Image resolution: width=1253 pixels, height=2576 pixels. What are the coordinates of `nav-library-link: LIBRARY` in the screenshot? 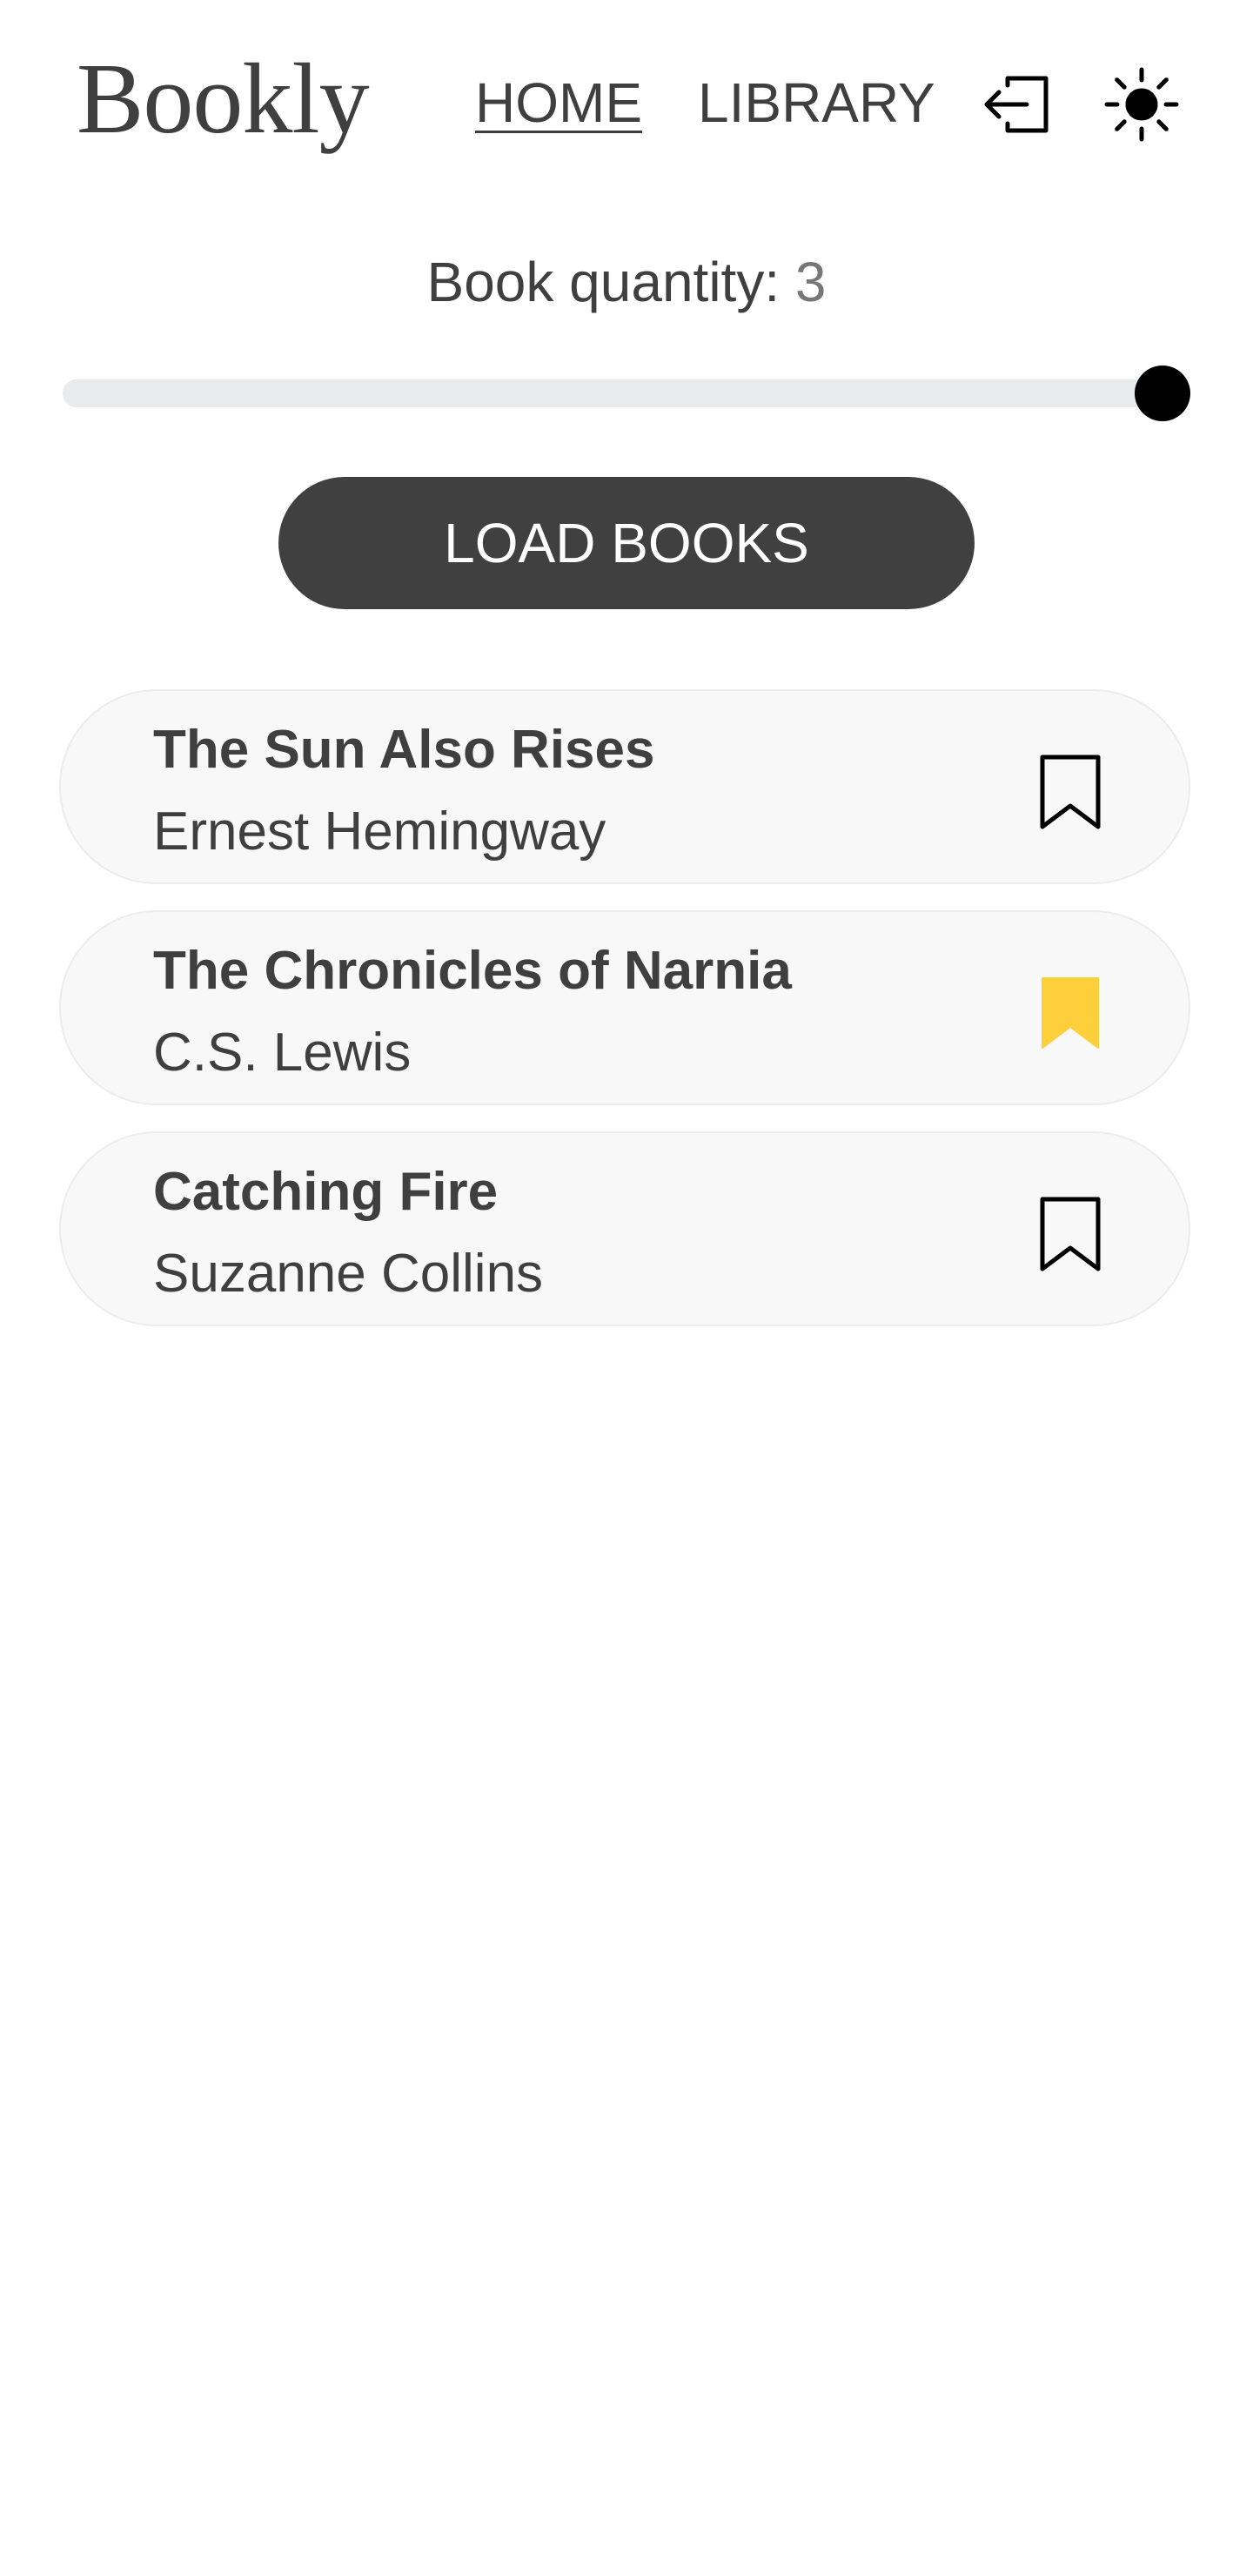 It's located at (816, 103).